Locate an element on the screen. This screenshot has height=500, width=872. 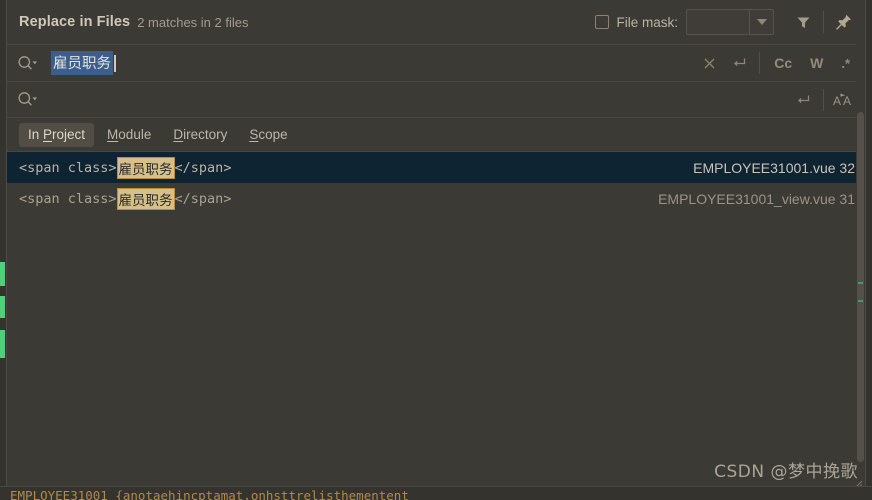
result-file-label: EMPLOYEE31001_view.vue is located at coordinates (747, 198).